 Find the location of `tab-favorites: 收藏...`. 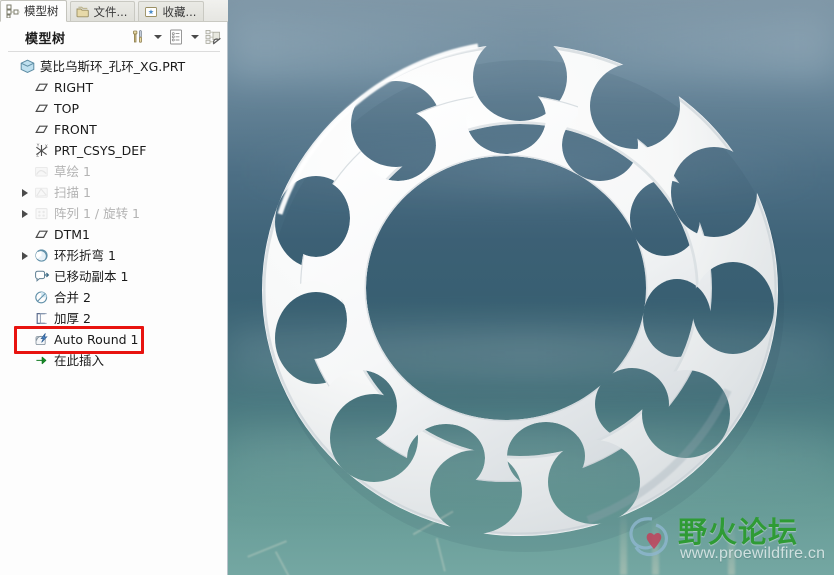

tab-favorites: 收藏... is located at coordinates (171, 11).